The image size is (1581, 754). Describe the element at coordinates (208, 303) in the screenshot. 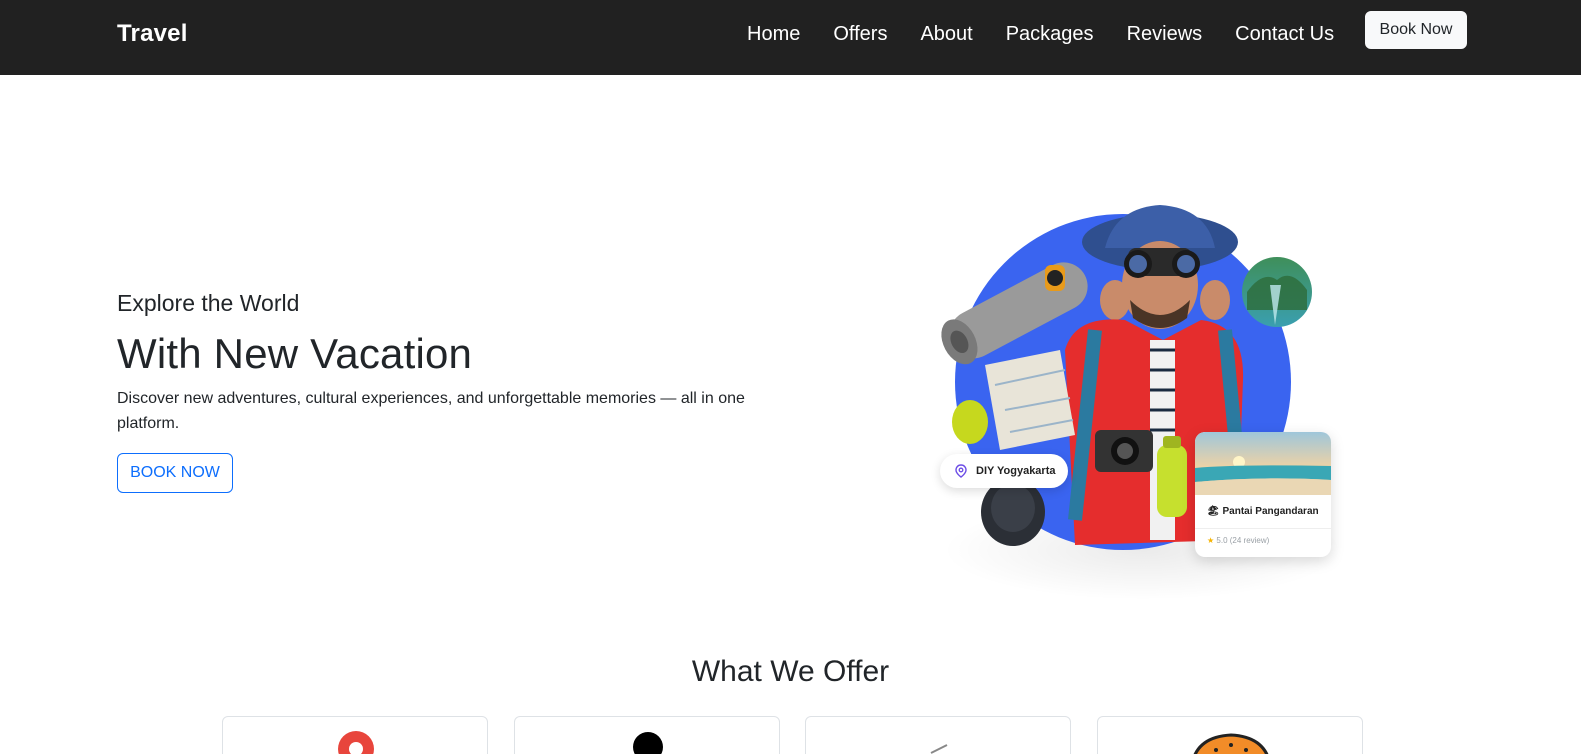

I see `hero-subtitle: Explore the World` at that location.